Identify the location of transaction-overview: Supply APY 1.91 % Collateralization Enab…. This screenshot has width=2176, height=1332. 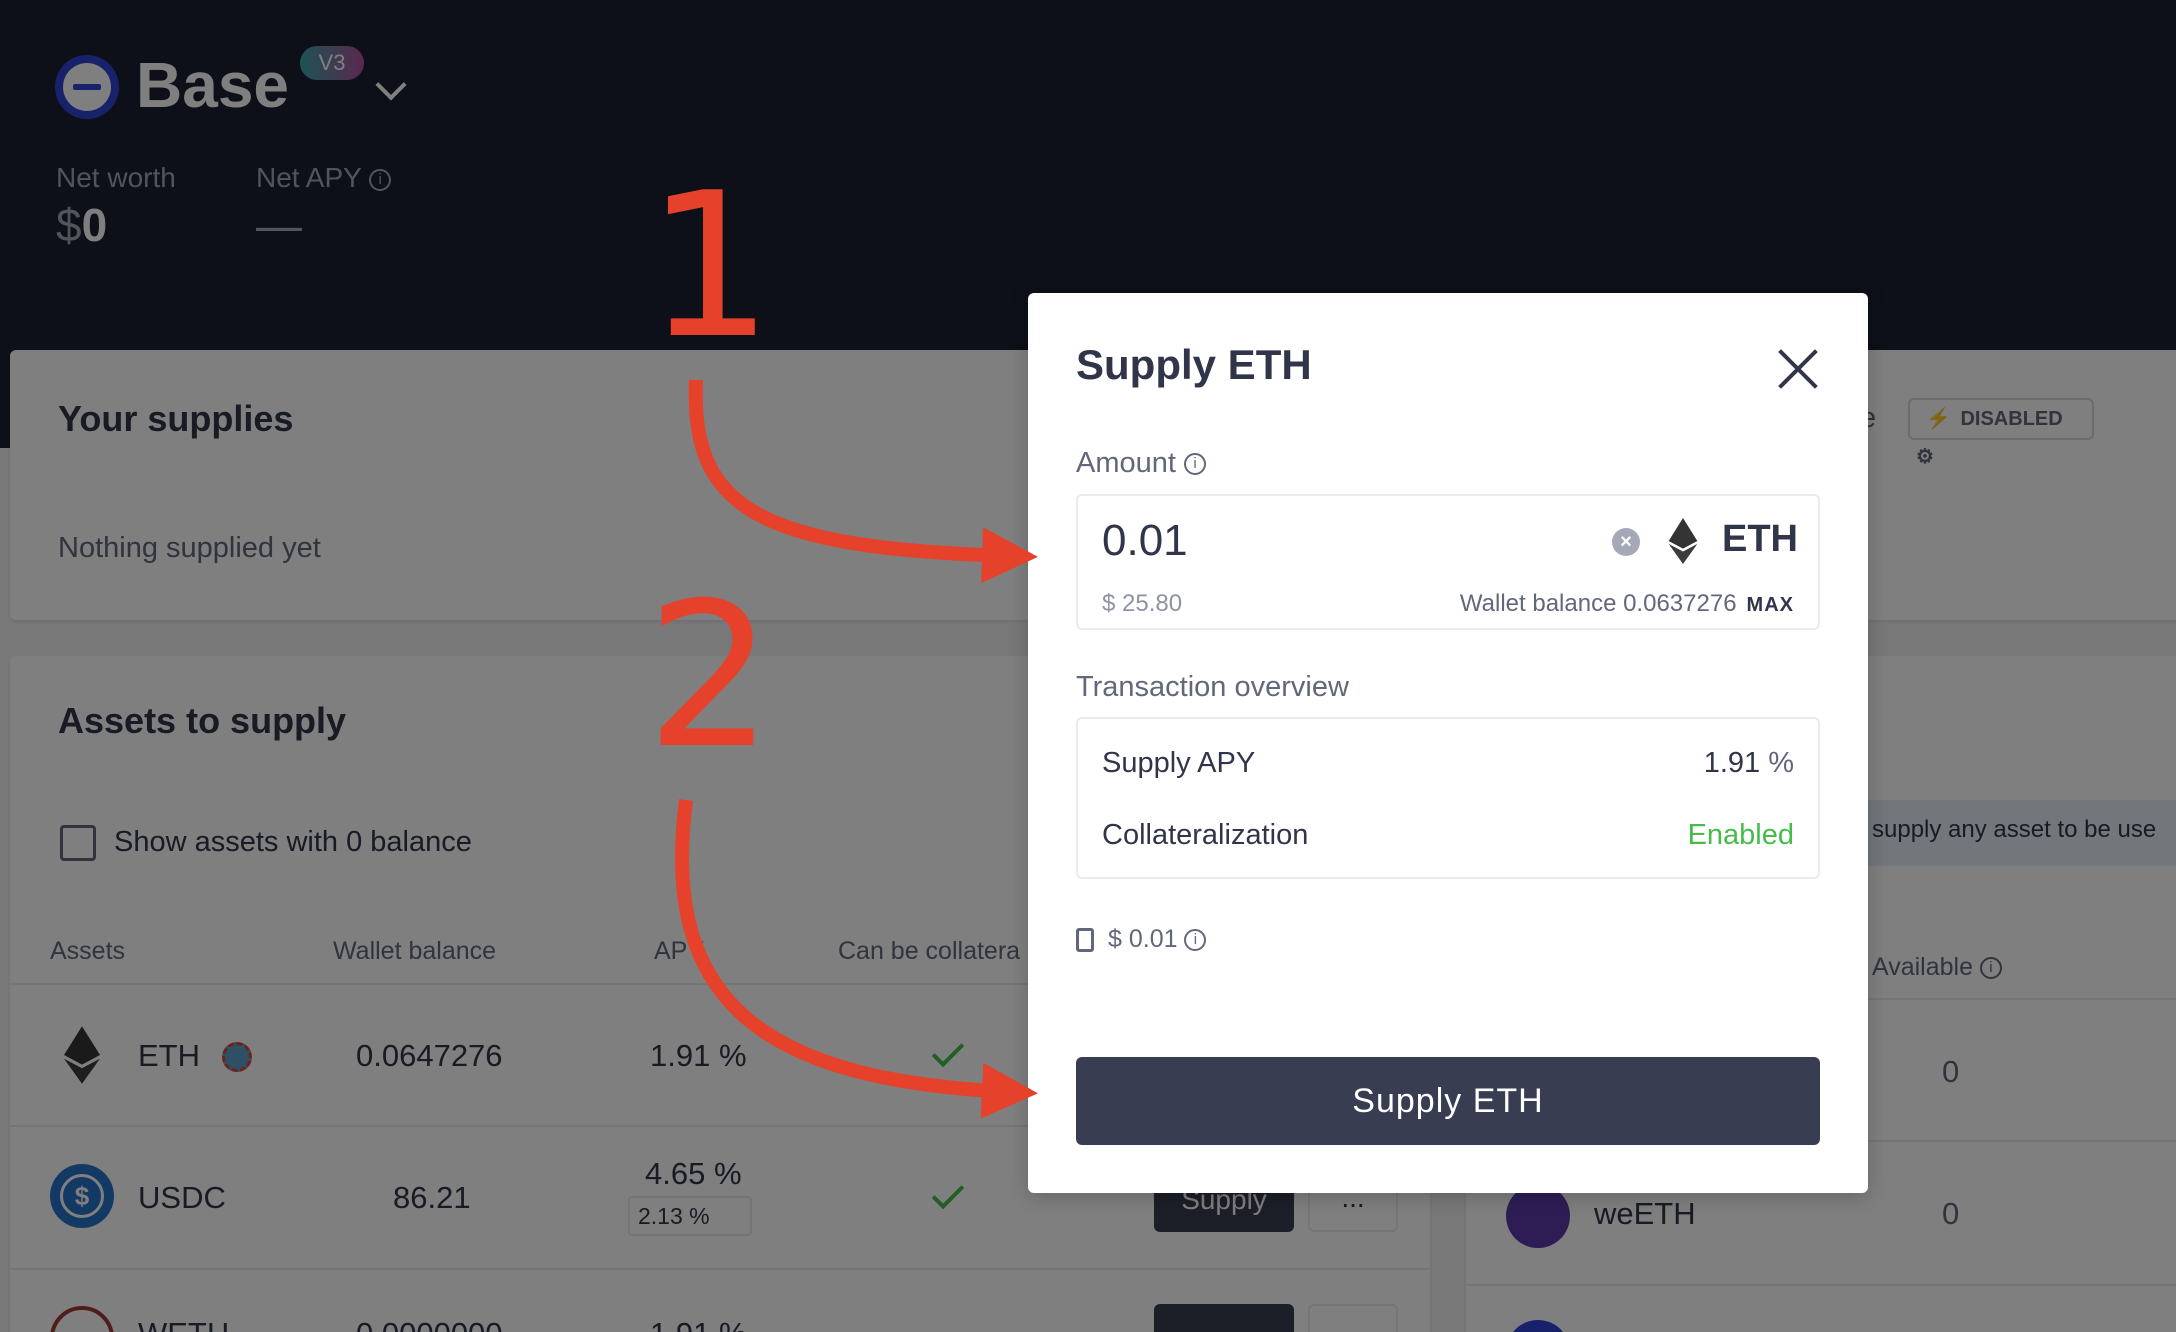
(1448, 798).